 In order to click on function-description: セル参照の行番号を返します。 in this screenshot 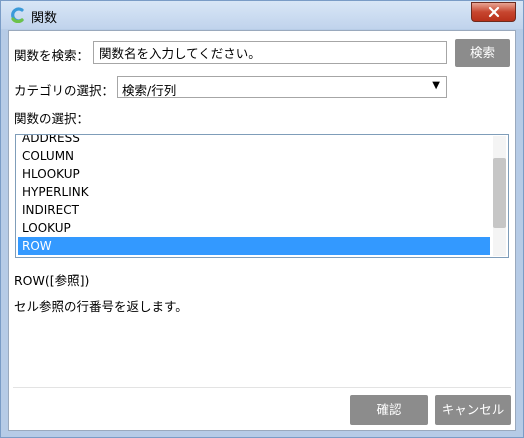, I will do `click(101, 306)`.